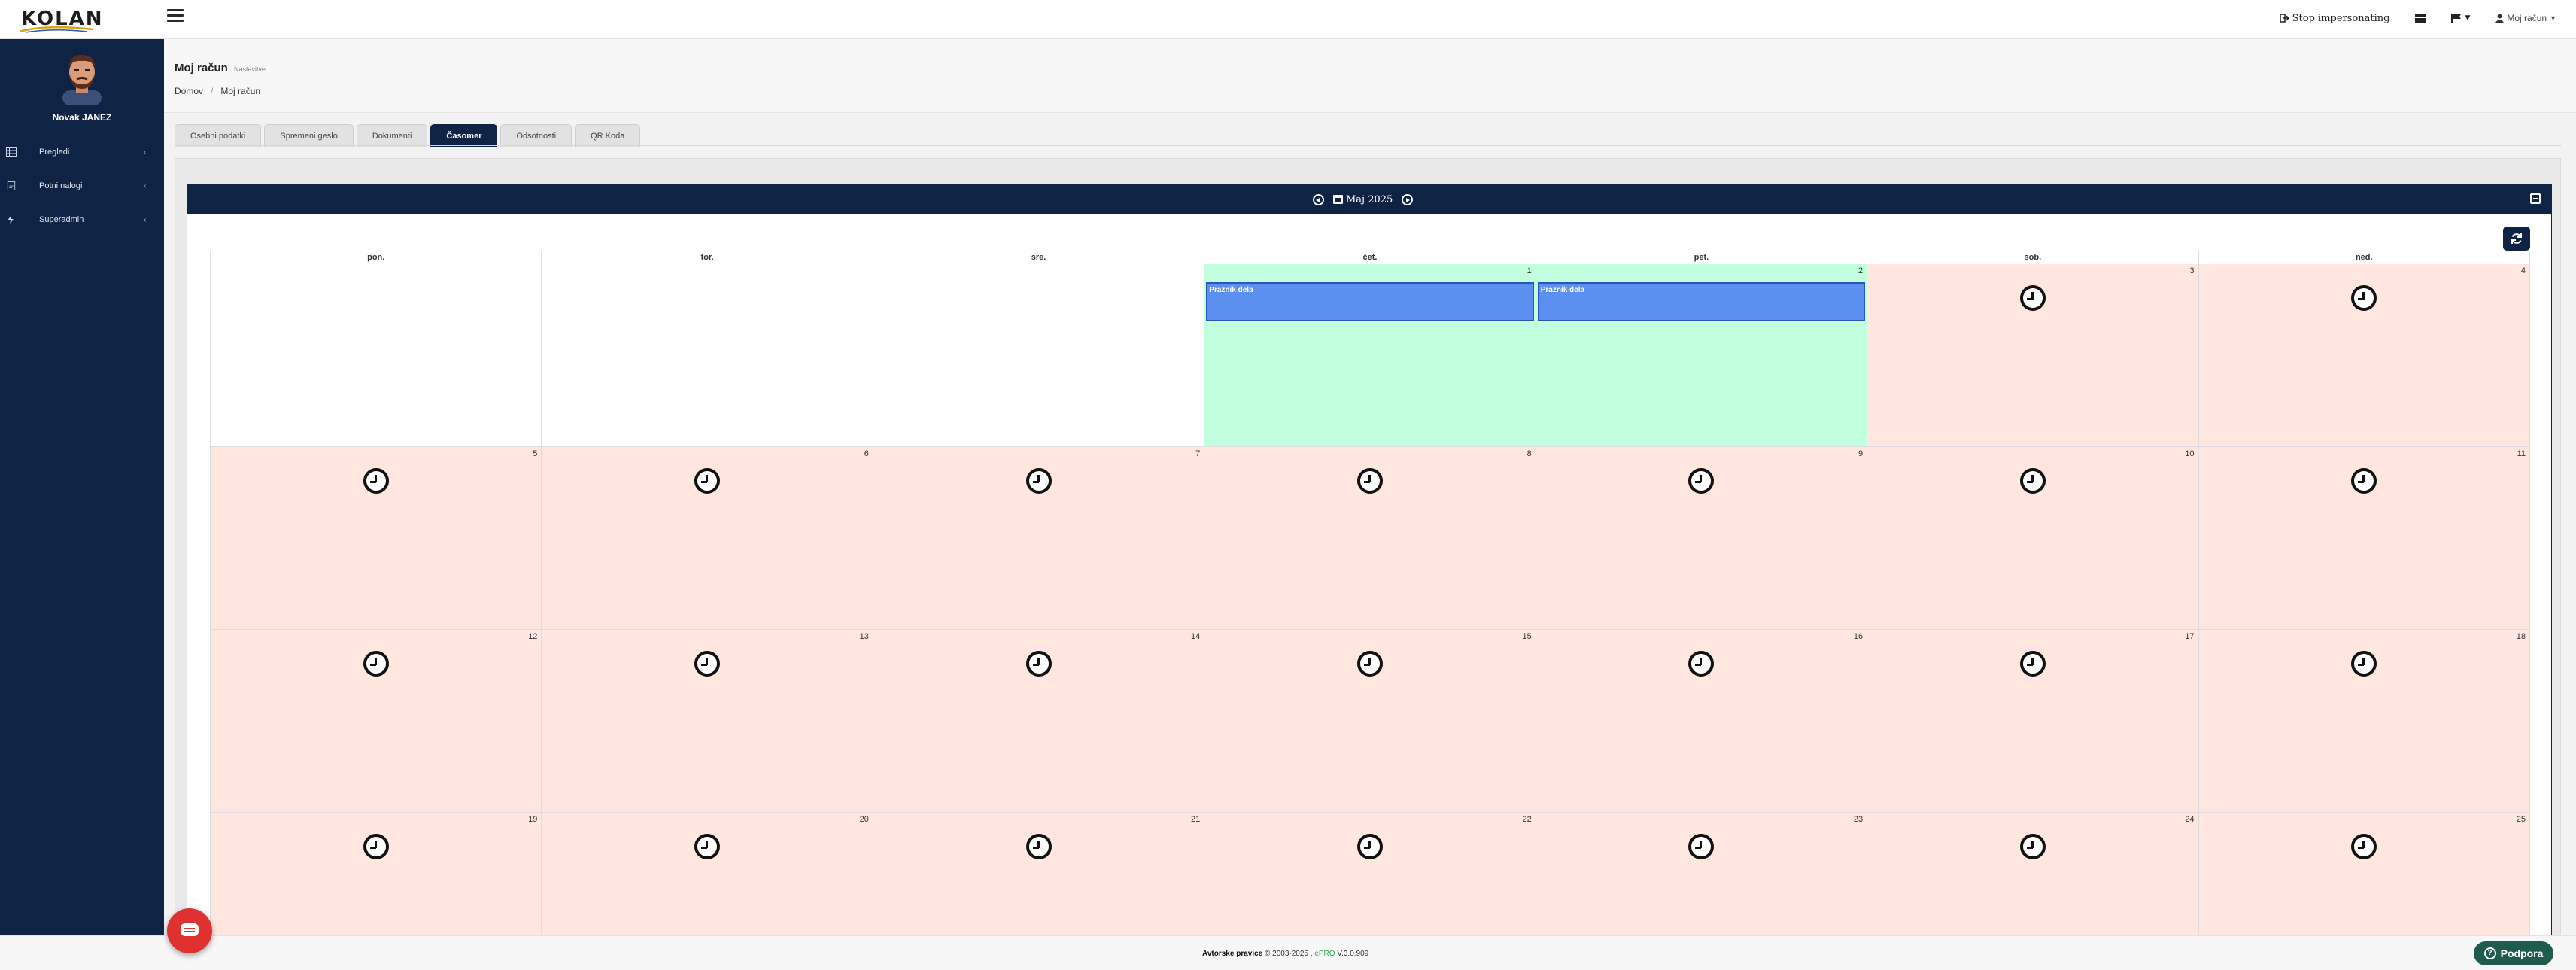  Describe the element at coordinates (1368, 145) in the screenshot. I see `tab-divider` at that location.